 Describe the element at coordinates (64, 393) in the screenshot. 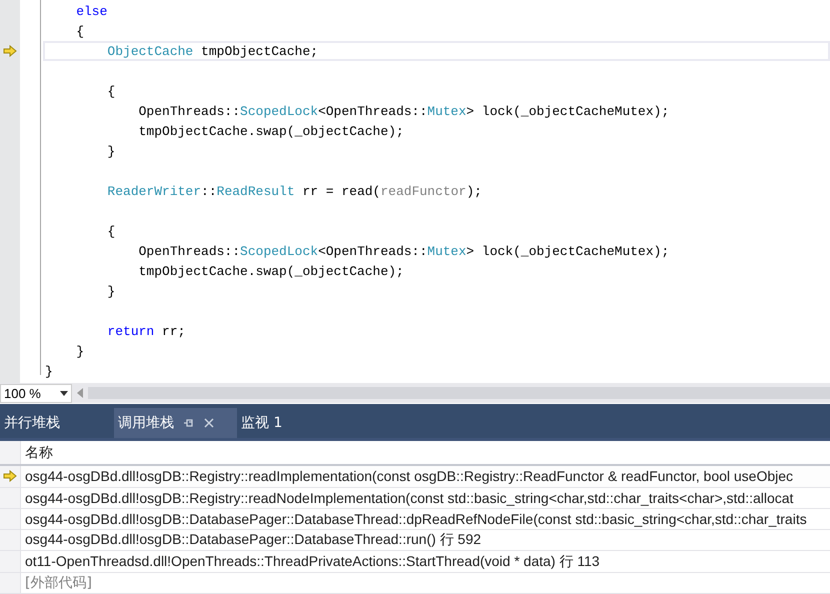

I see `caret-icon` at that location.